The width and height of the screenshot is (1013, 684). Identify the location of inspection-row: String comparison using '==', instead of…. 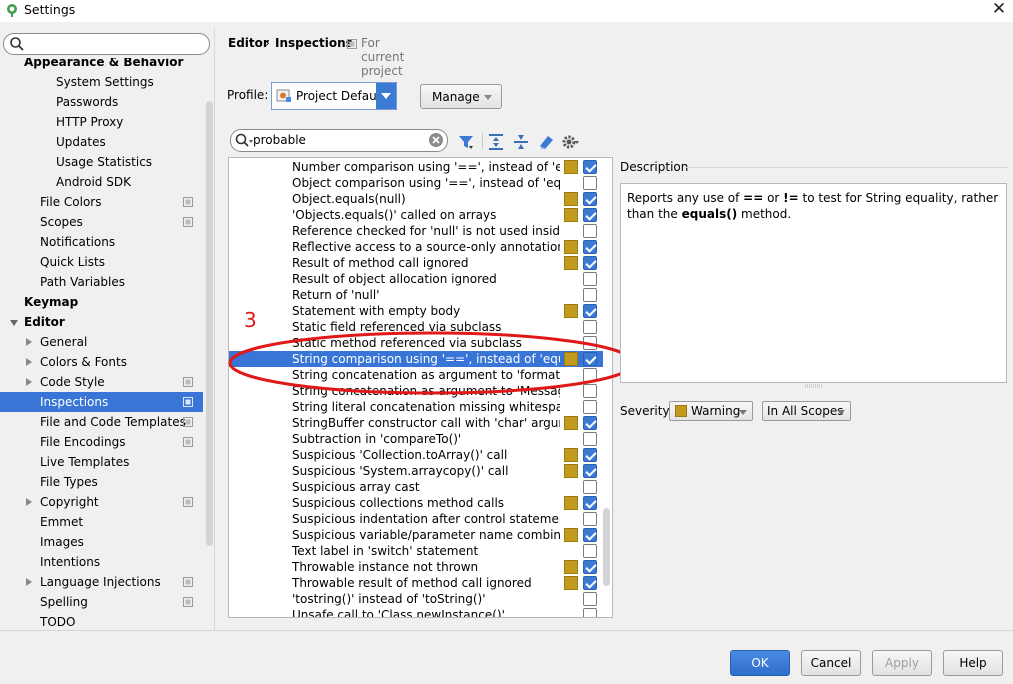
(416, 359).